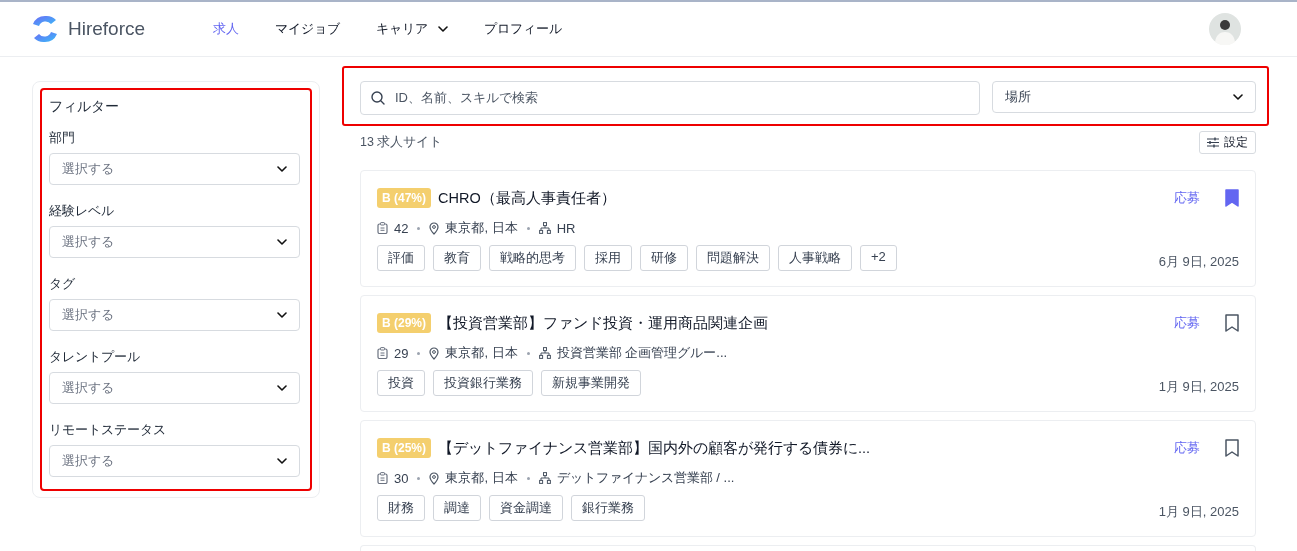 This screenshot has width=1297, height=551. What do you see at coordinates (878, 258) in the screenshot?
I see `skill-tag: +2` at bounding box center [878, 258].